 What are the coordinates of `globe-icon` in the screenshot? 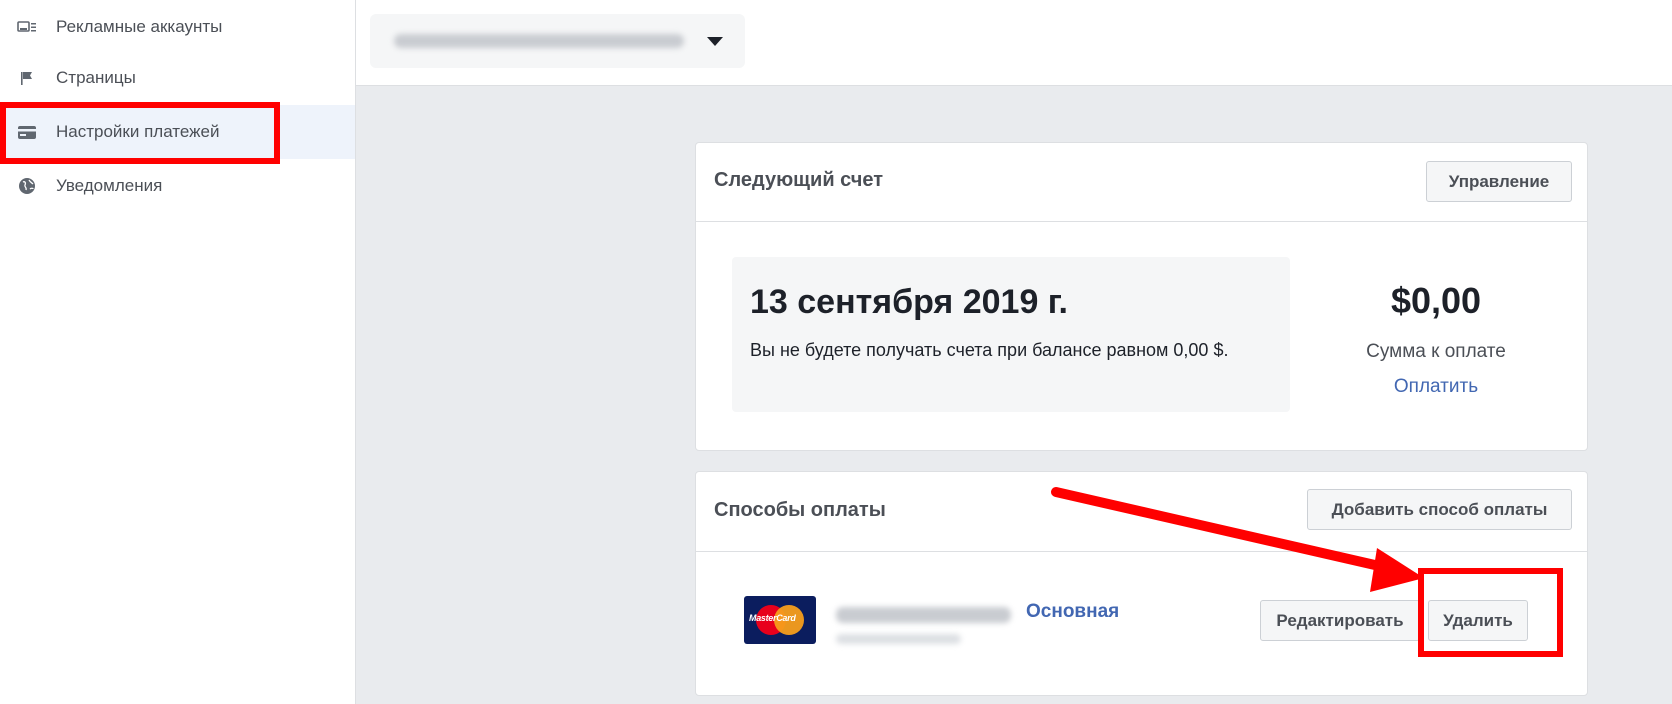 It's located at (27, 186).